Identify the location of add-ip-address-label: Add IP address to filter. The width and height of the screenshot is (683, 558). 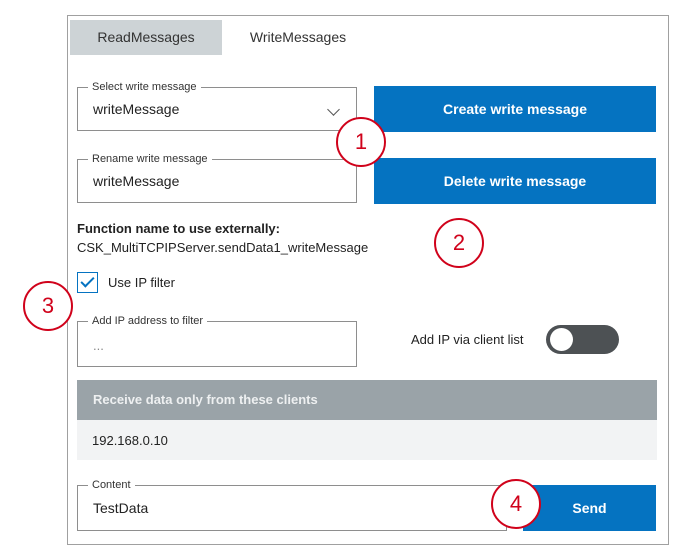
(148, 321).